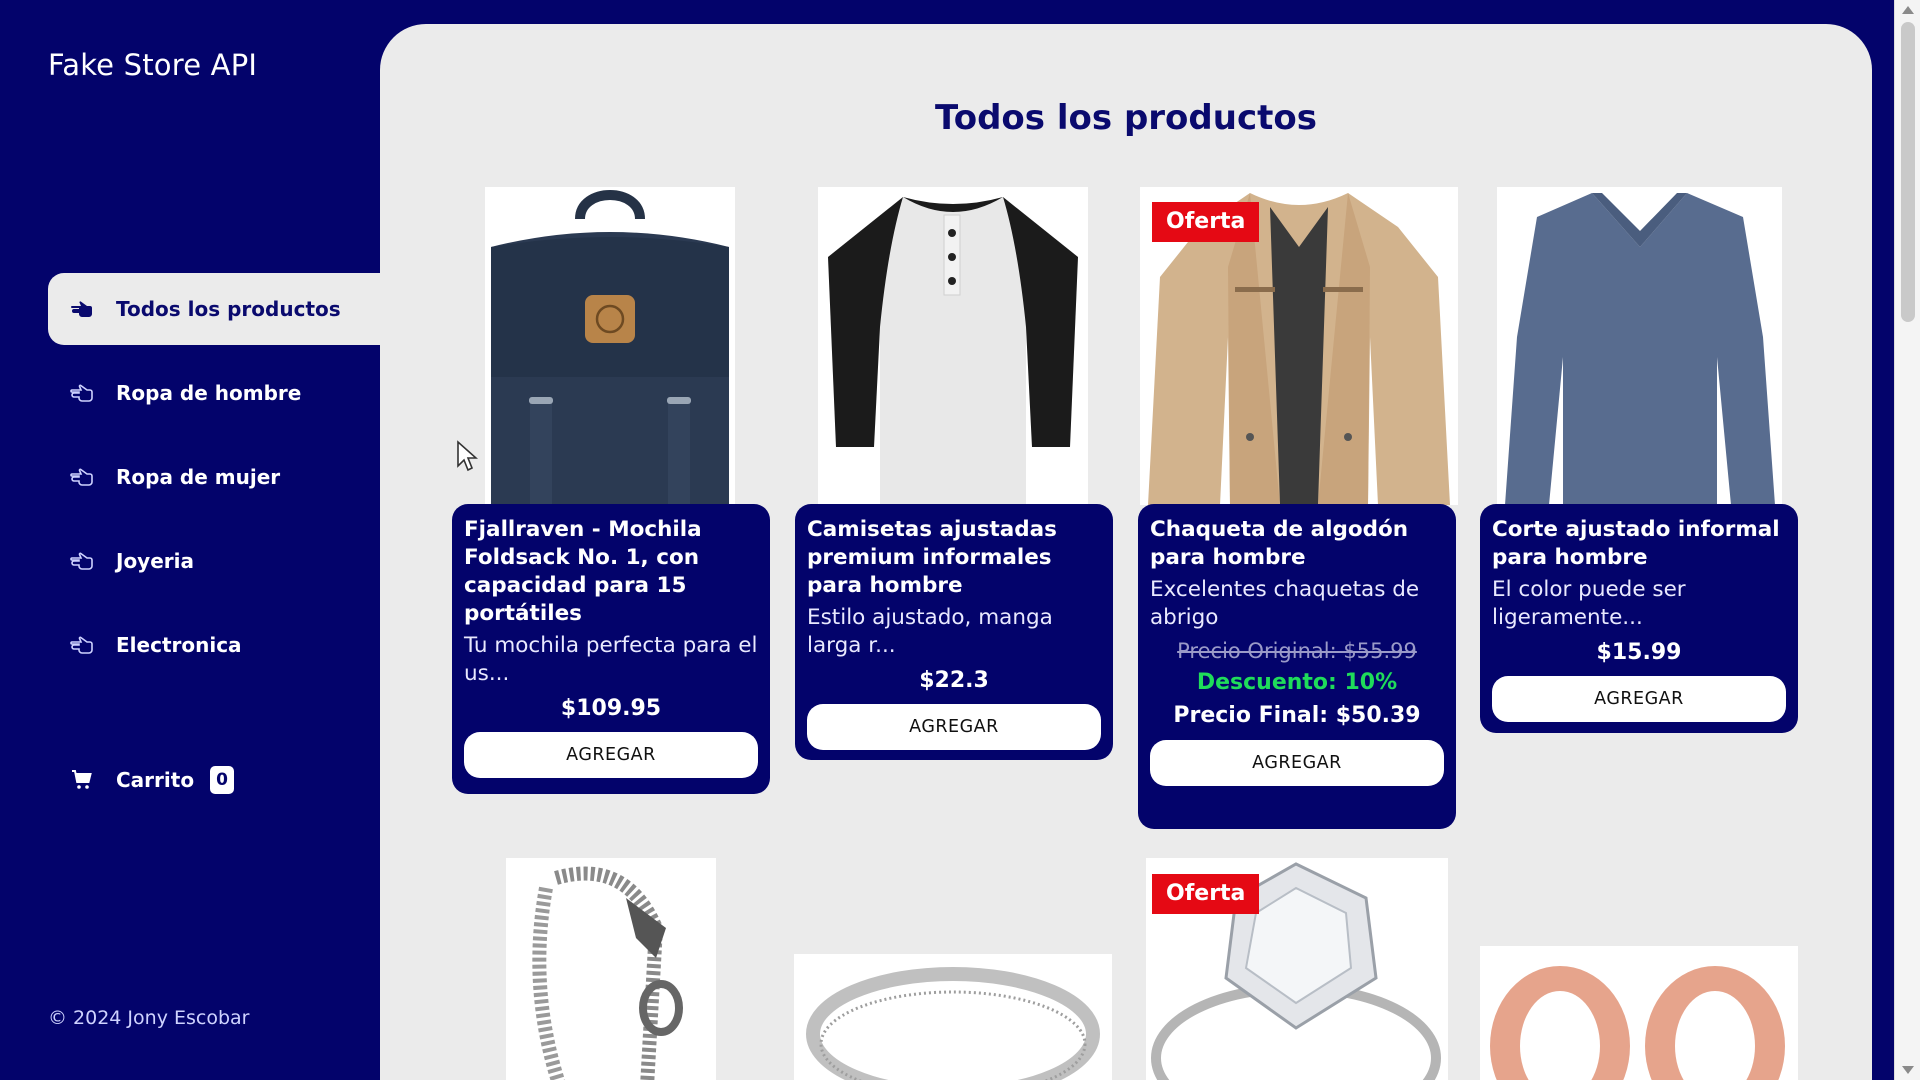 The width and height of the screenshot is (1920, 1080). Describe the element at coordinates (467, 458) in the screenshot. I see `mouse-cursor-icon` at that location.